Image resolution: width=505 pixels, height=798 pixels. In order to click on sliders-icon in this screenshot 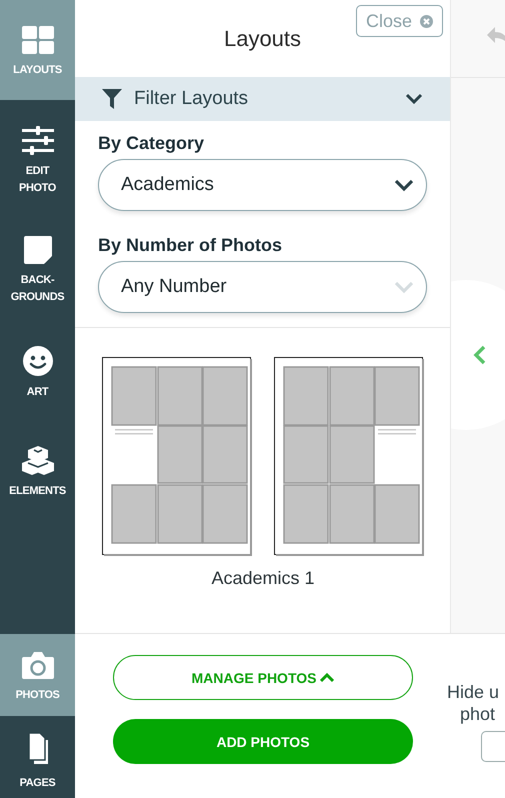, I will do `click(38, 140)`.